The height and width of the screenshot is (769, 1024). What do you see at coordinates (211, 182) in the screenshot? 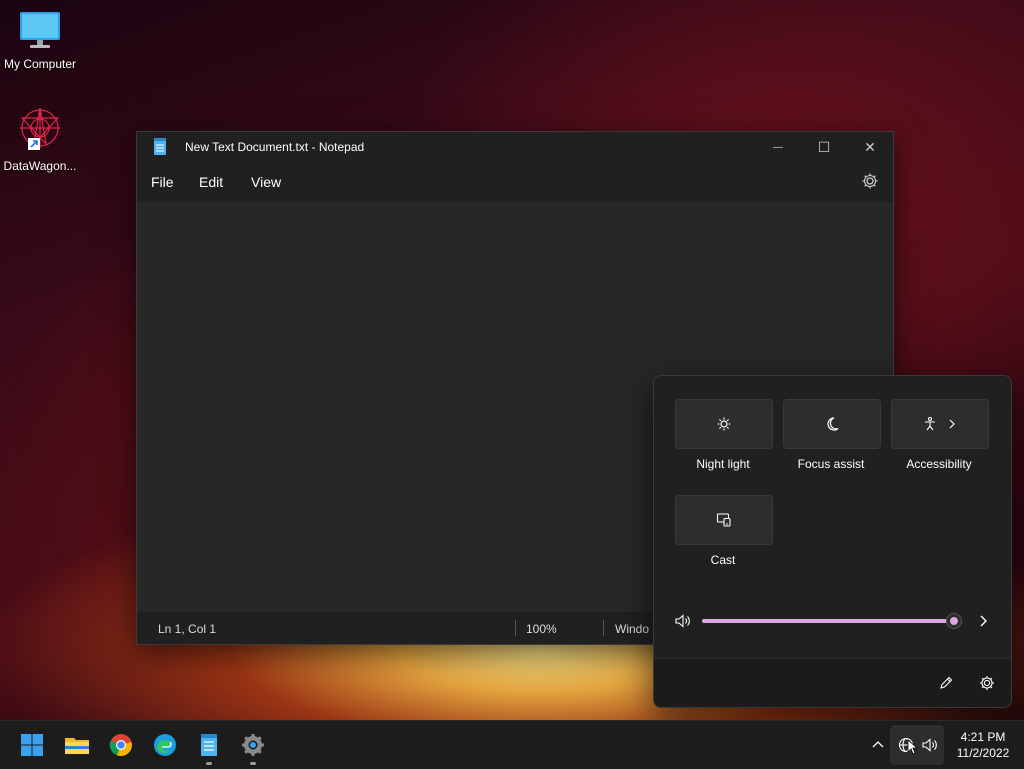
I see `menu-edit: Edit` at bounding box center [211, 182].